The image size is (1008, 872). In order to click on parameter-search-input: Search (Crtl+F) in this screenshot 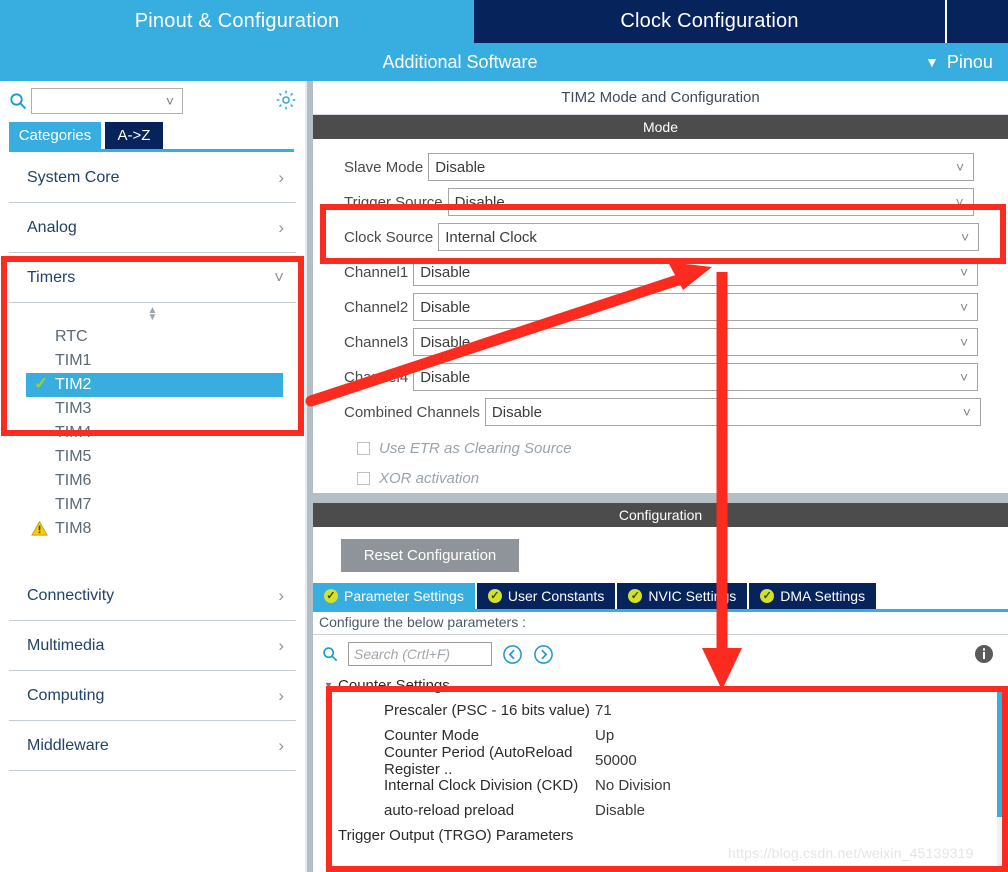, I will do `click(420, 654)`.